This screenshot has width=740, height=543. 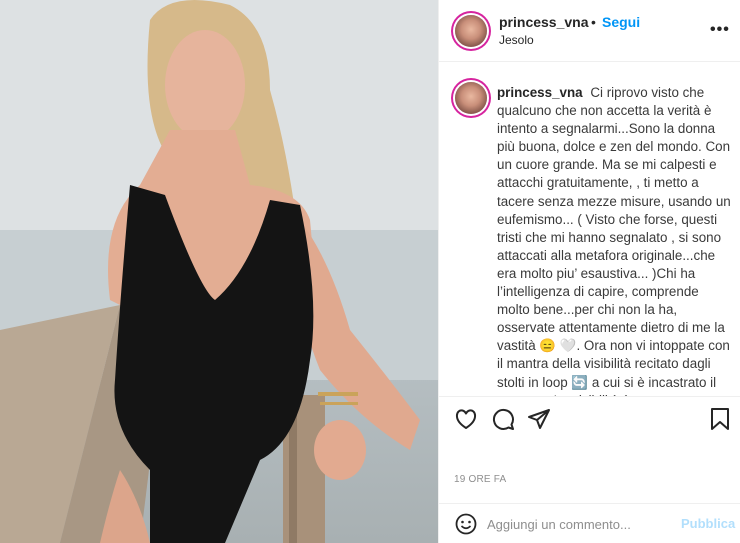 What do you see at coordinates (720, 30) in the screenshot?
I see `more-options-icon: •••` at bounding box center [720, 30].